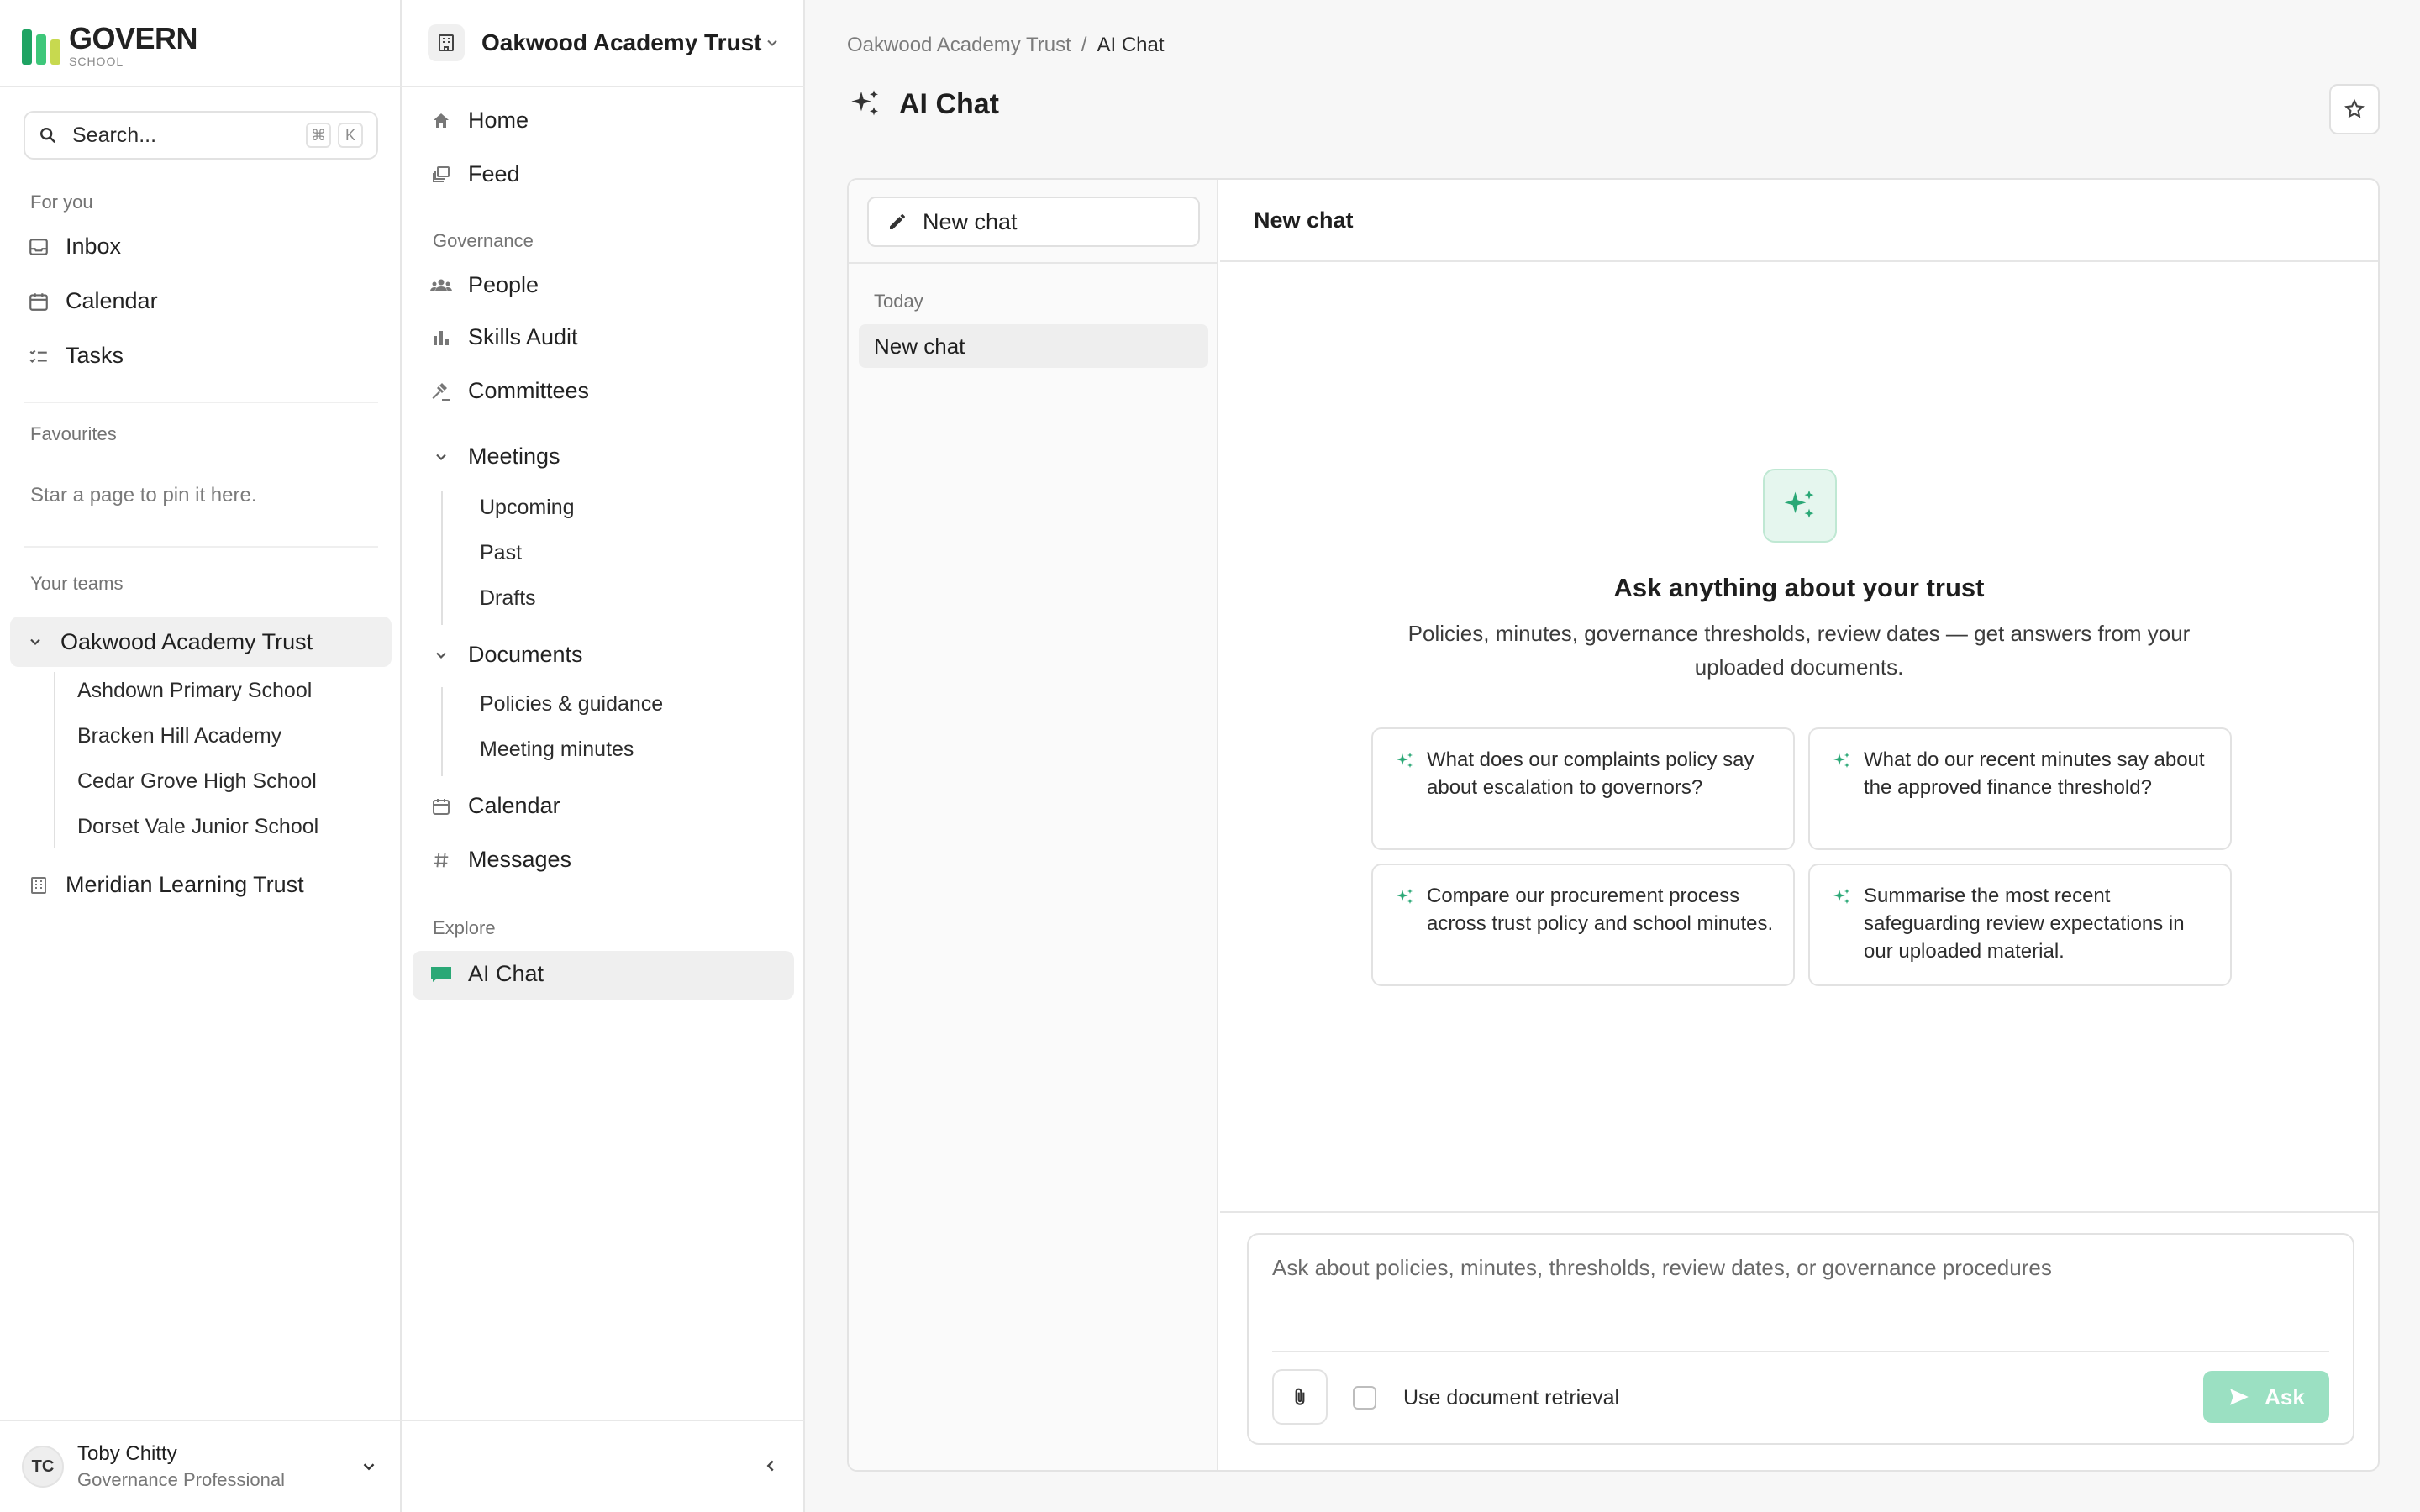 The image size is (2420, 1512). Describe the element at coordinates (1364, 1398) in the screenshot. I see `retrieval-checkbox` at that location.